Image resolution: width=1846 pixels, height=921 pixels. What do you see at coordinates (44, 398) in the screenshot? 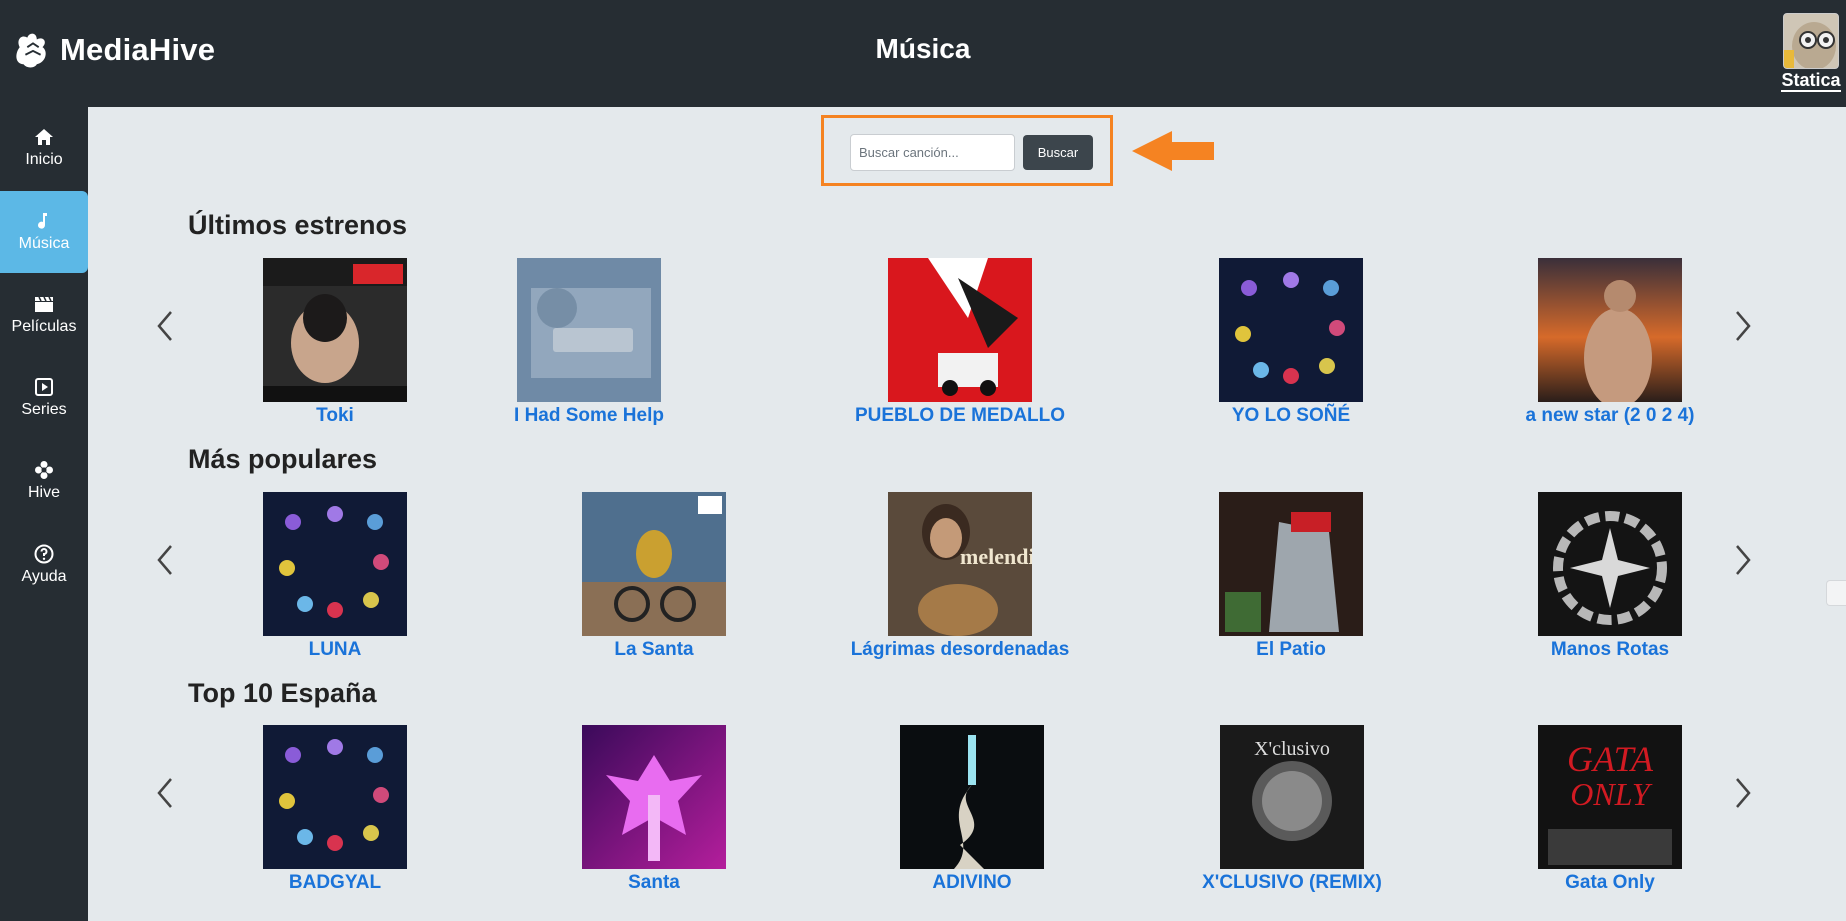
I see `sidebar-item-series: Series` at bounding box center [44, 398].